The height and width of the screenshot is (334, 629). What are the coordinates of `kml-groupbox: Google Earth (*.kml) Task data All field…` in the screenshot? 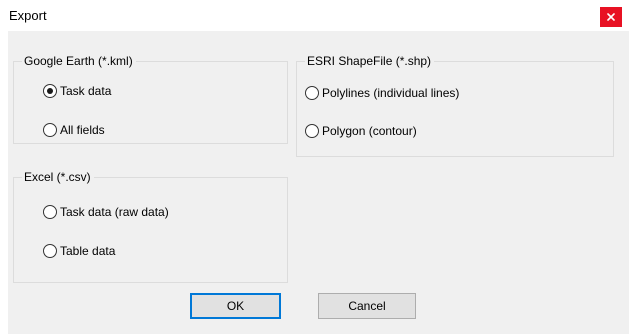 It's located at (150, 99).